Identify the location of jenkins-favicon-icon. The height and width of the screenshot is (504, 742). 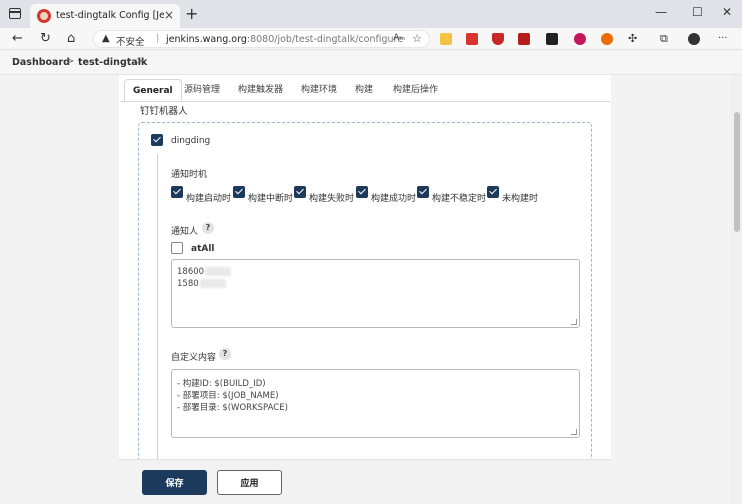
(44, 16).